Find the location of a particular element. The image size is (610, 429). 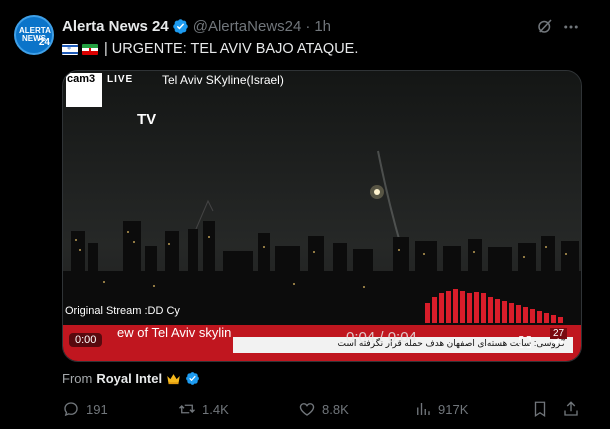

ticker-headline: ew of Tel Aviv skylin is located at coordinates (174, 332).